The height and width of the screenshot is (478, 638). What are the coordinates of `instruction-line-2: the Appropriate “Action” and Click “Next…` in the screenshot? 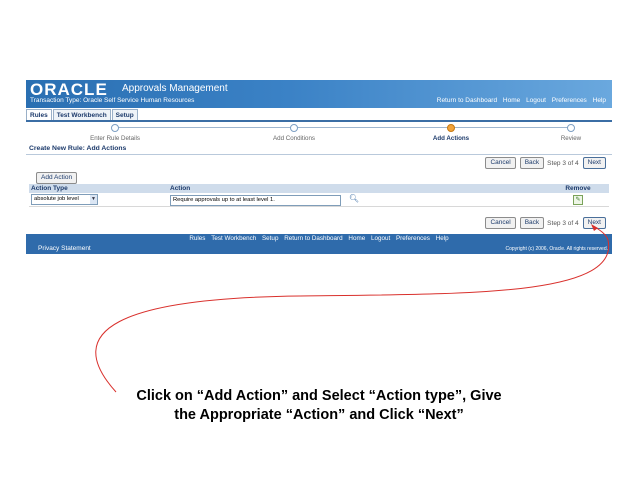 It's located at (319, 415).